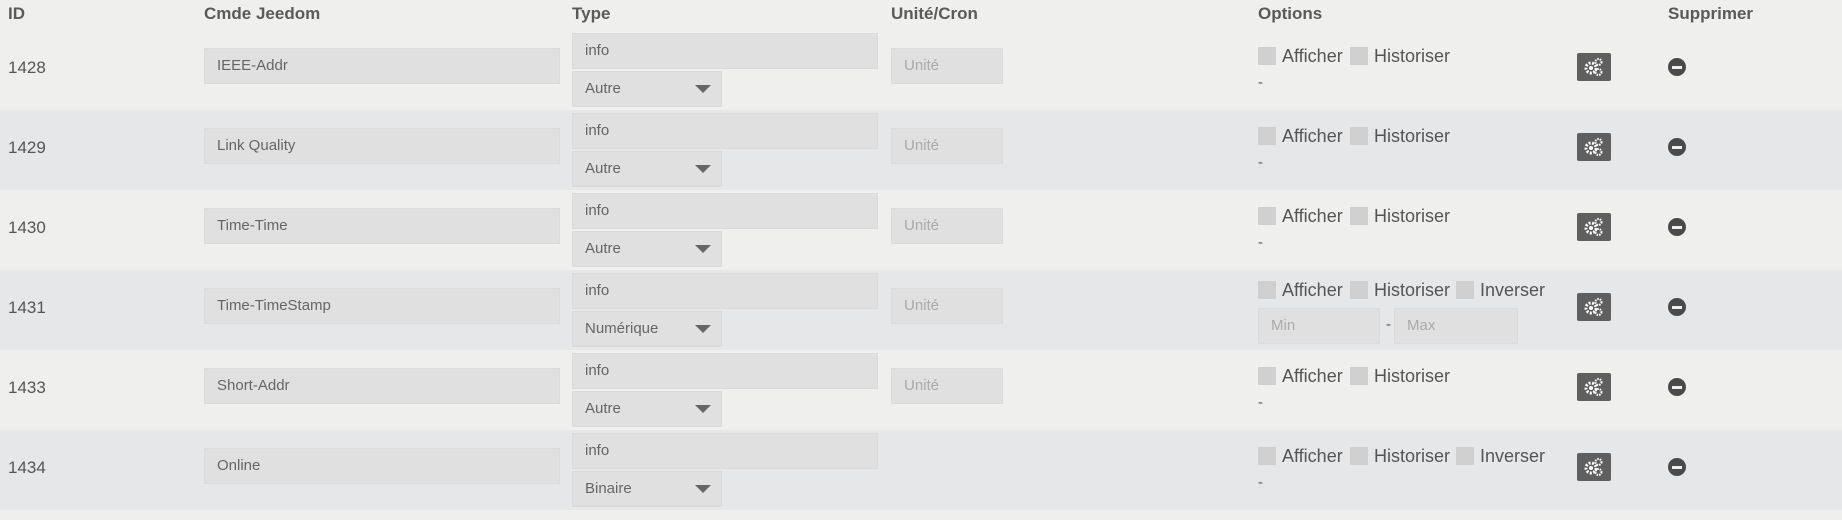 The image size is (1842, 520). Describe the element at coordinates (382, 466) in the screenshot. I see `command-name-input: Online` at that location.